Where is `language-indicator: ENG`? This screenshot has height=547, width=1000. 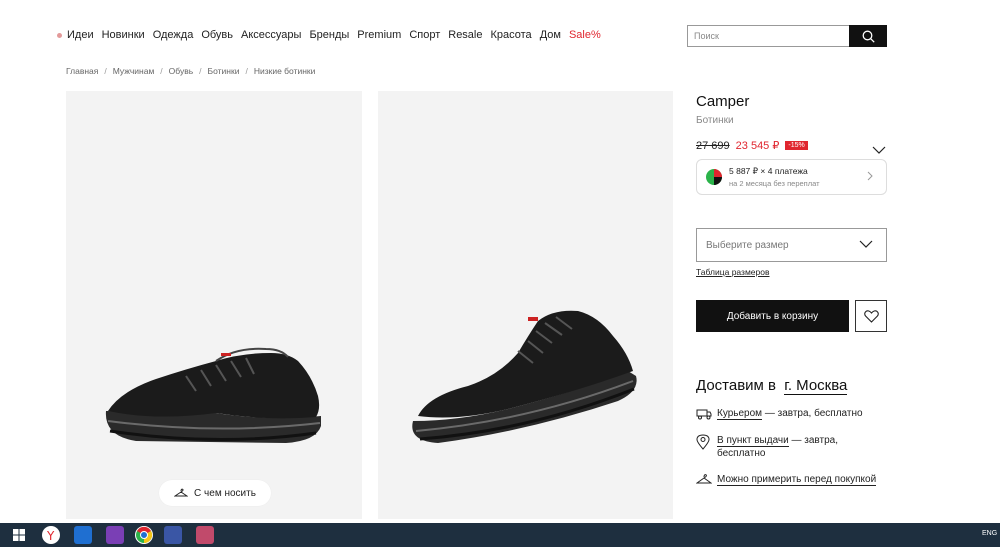 language-indicator: ENG is located at coordinates (989, 533).